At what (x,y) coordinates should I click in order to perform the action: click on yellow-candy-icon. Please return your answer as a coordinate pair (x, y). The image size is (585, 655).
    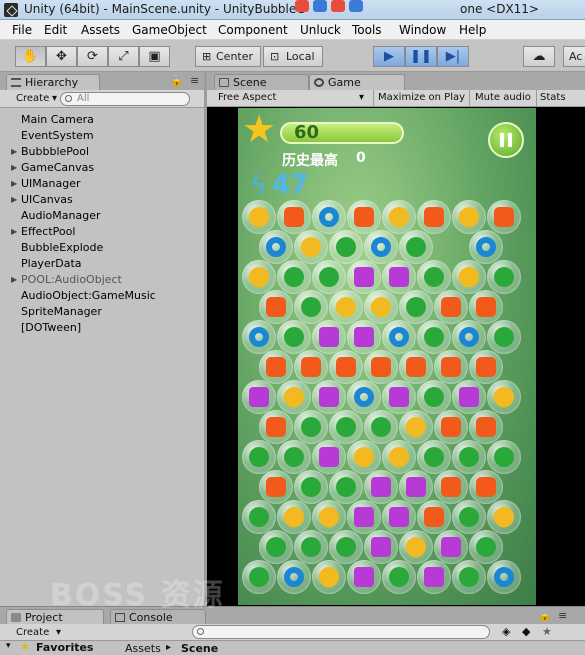
    Looking at the image, I should click on (381, 307).